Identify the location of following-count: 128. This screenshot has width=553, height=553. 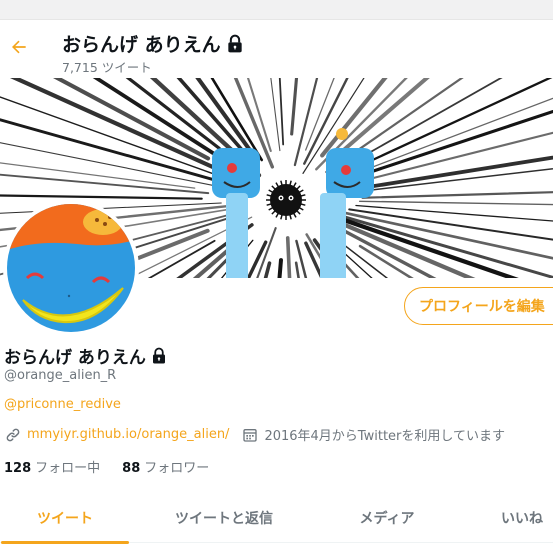
(18, 468).